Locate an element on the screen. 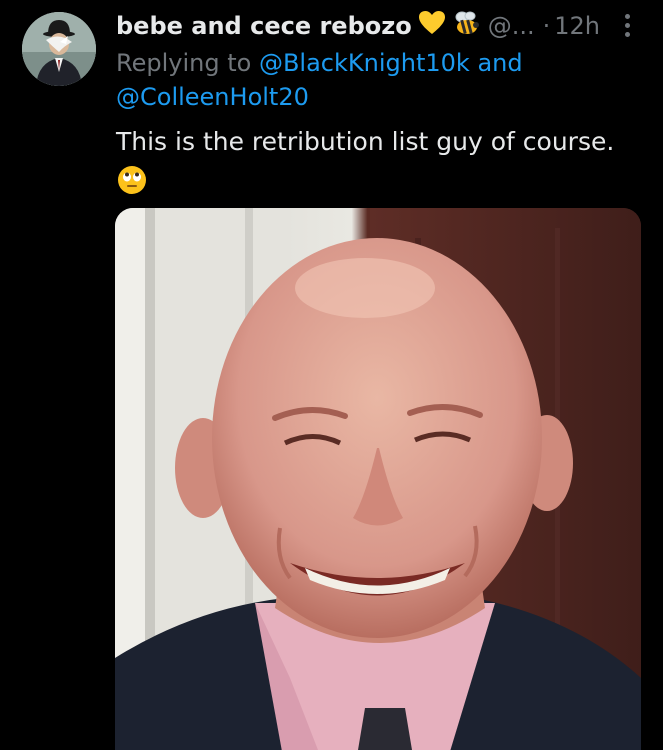  avatar-image is located at coordinates (59, 49).